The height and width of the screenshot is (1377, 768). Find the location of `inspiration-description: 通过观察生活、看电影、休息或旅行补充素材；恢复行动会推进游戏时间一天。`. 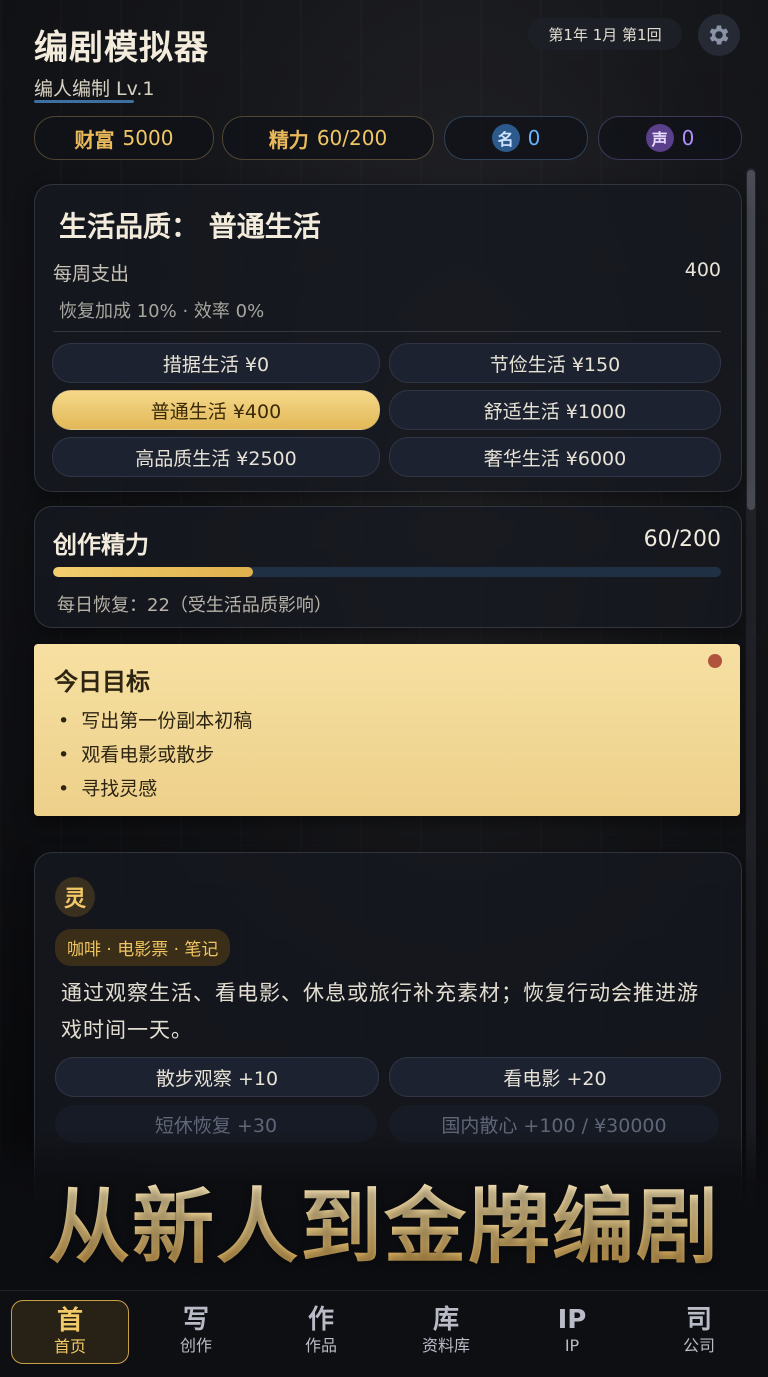

inspiration-description: 通过观察生活、看电影、休息或旅行补充素材；恢复行动会推进游戏时间一天。 is located at coordinates (380, 1011).